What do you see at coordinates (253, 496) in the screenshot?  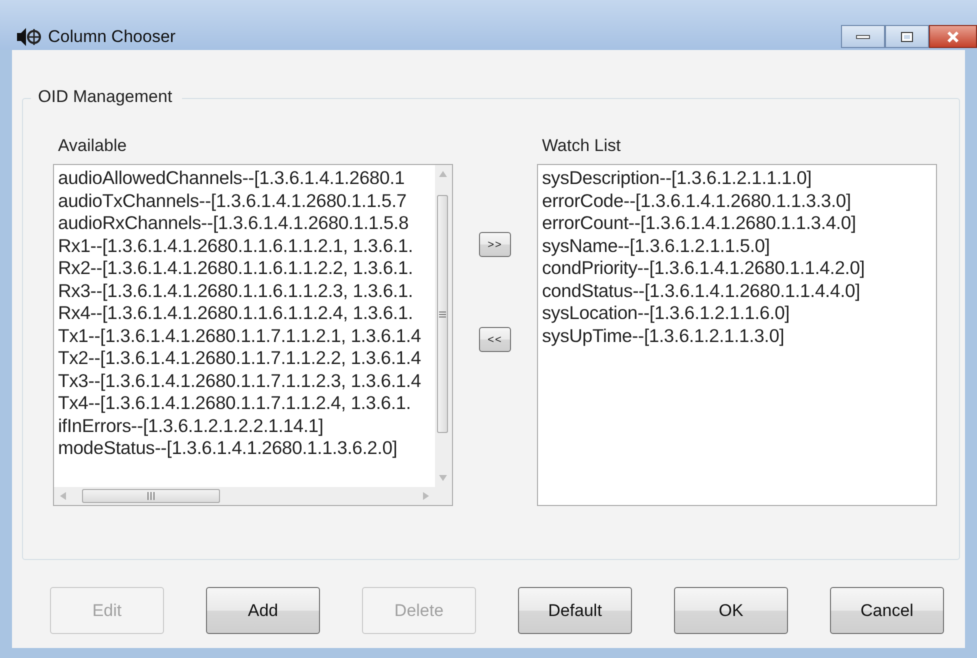 I see `horizontal-scrollbar` at bounding box center [253, 496].